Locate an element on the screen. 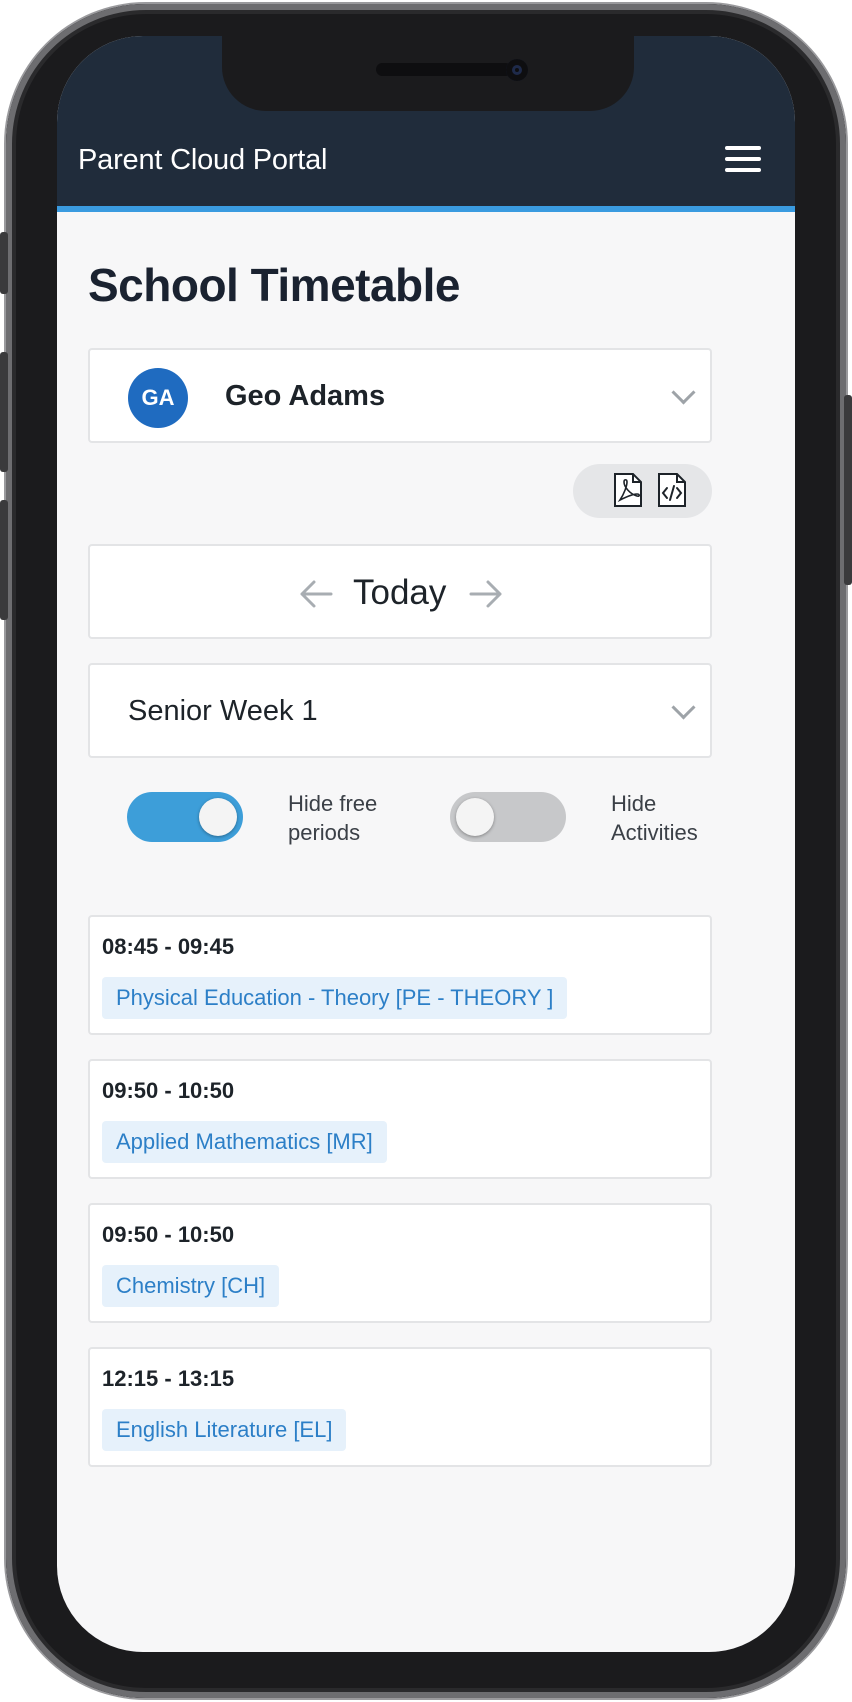  subject-chip: English Literature [EL] is located at coordinates (224, 1430).